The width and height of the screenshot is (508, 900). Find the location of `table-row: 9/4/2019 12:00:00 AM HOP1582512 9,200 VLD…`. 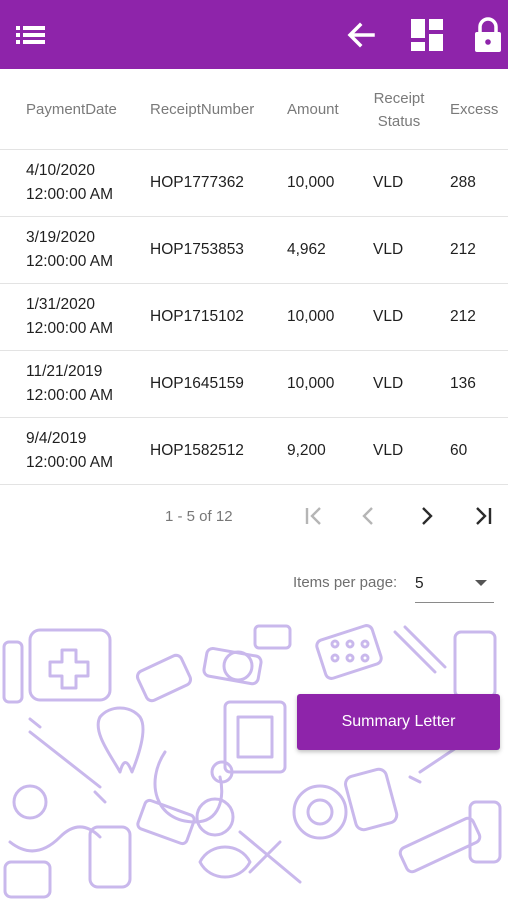

table-row: 9/4/2019 12:00:00 AM HOP1582512 9,200 VLD… is located at coordinates (254, 451).